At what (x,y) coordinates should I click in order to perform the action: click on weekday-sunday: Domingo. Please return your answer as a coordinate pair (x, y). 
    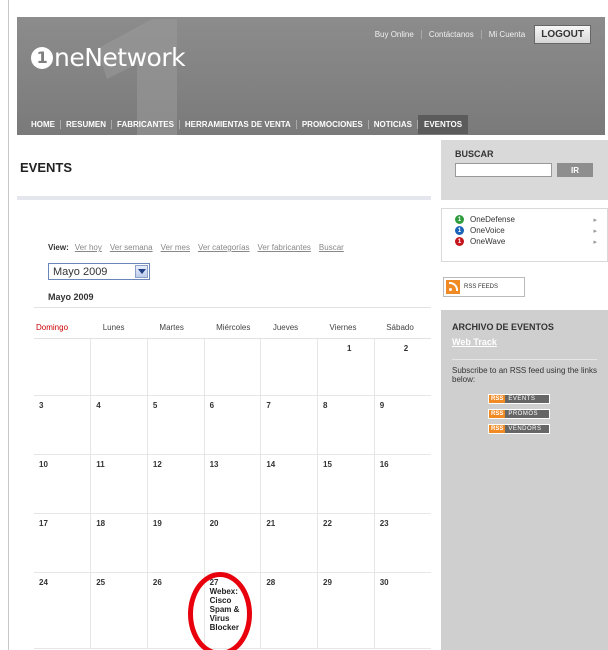
    Looking at the image, I should click on (62, 328).